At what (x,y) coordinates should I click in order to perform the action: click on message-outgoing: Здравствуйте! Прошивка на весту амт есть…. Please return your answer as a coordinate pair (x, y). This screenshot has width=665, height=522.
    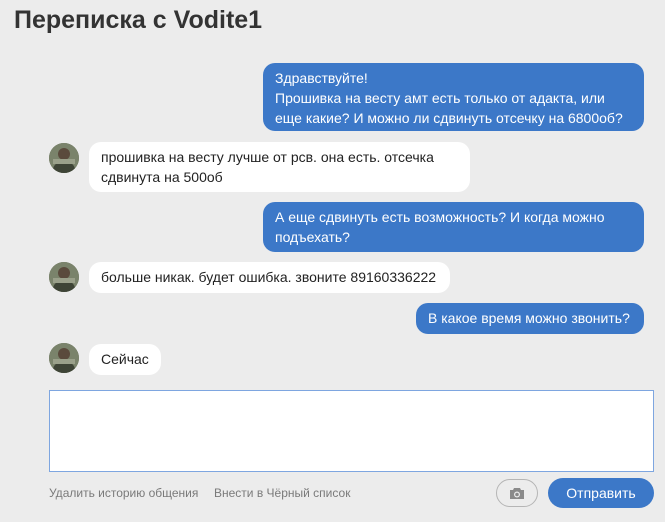
    Looking at the image, I should click on (453, 97).